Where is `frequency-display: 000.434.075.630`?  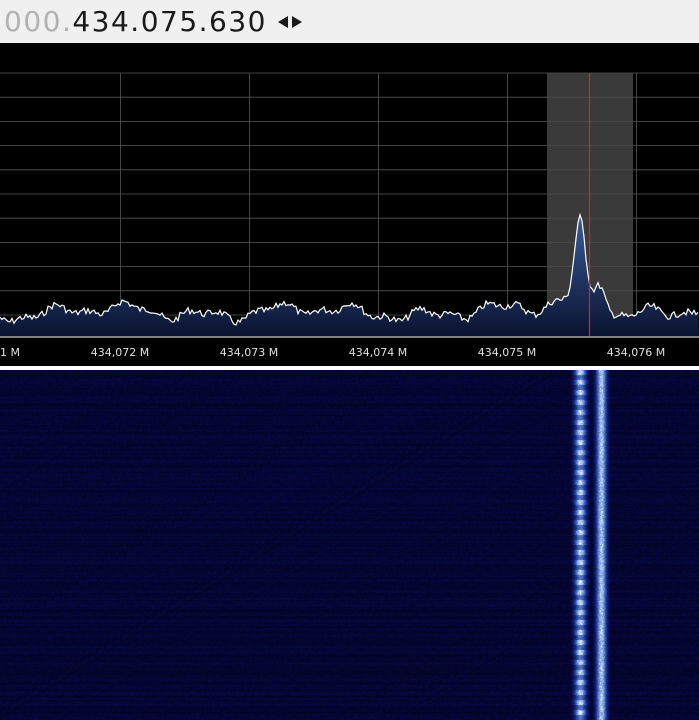 frequency-display: 000.434.075.630 is located at coordinates (135, 21).